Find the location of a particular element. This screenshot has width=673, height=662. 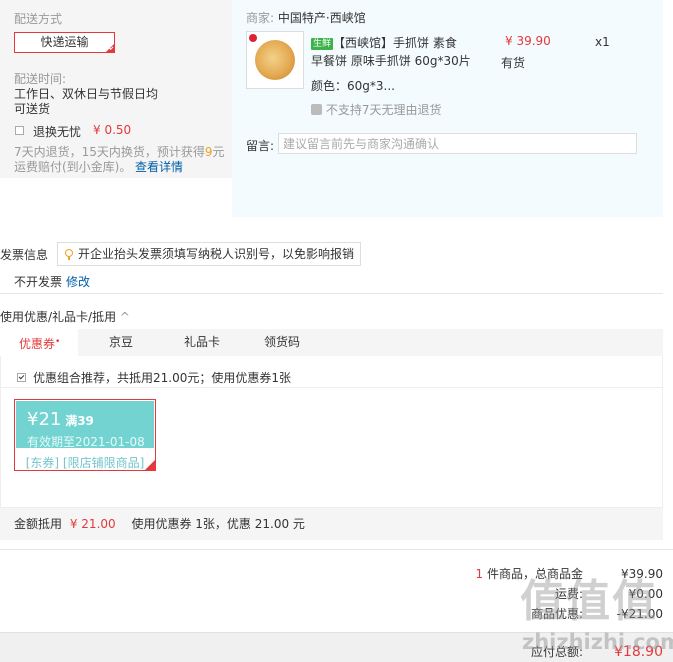

discount-summary: 金额抵用 ¥ 21.00 使用优惠券 1张，优惠 21.00 元 is located at coordinates (331, 524).